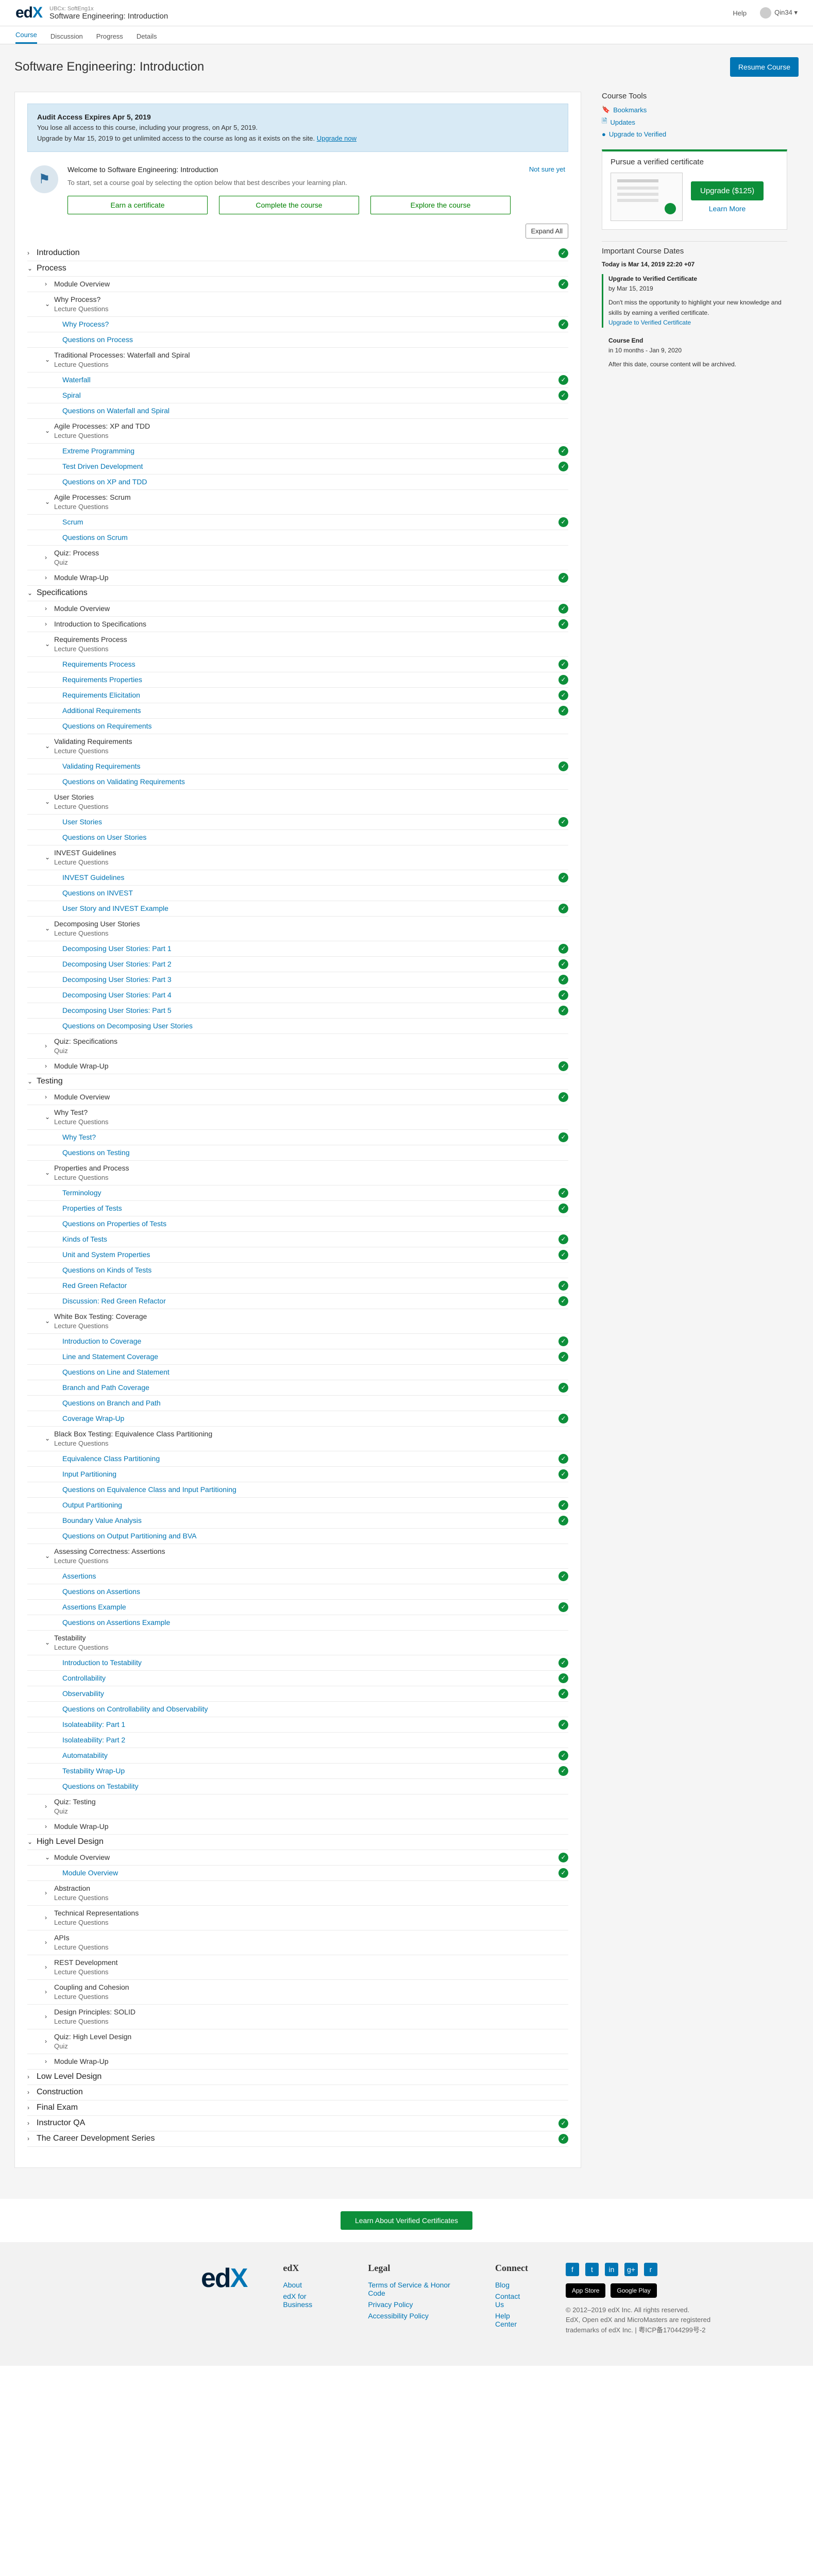 Image resolution: width=813 pixels, height=2576 pixels. I want to click on outline-subsection: › Module Wrap-Up, so click(297, 1827).